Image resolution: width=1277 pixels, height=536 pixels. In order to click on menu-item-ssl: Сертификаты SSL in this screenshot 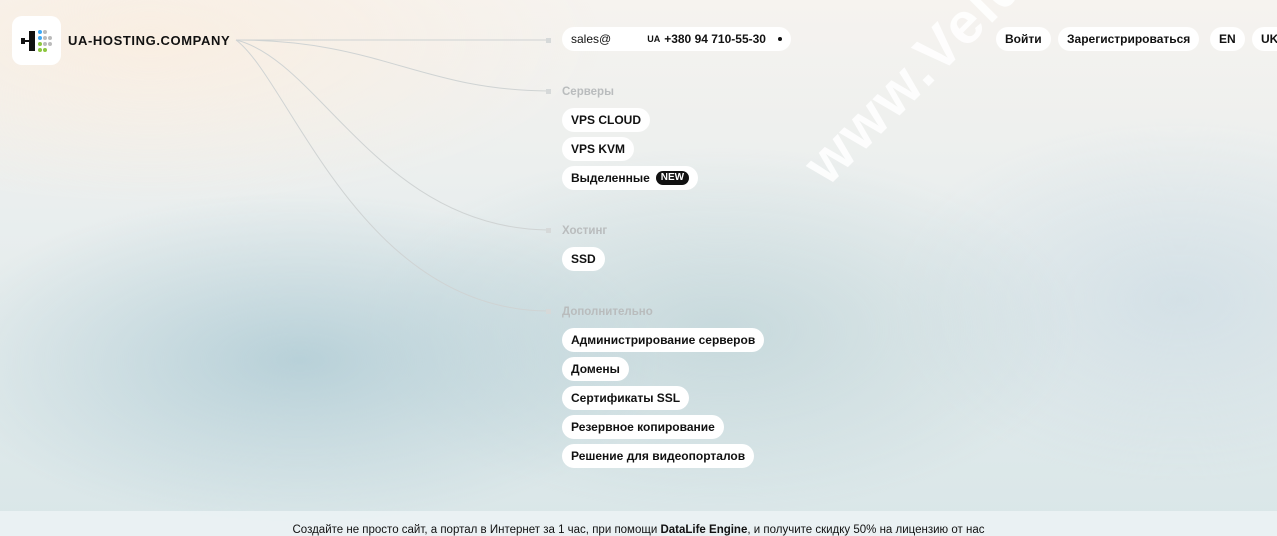, I will do `click(626, 398)`.